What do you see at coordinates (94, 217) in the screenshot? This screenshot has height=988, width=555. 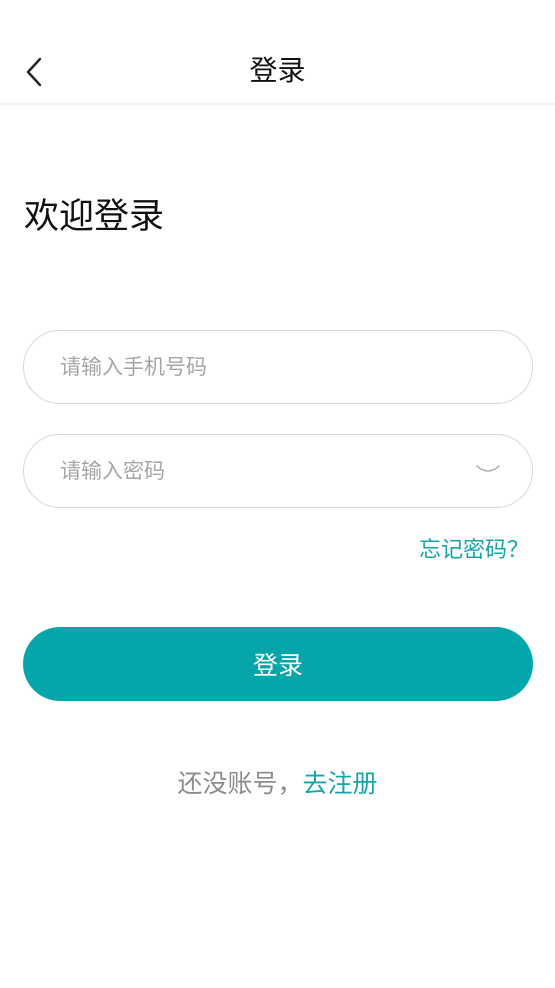 I see `welcome-heading: 欢迎登录` at bounding box center [94, 217].